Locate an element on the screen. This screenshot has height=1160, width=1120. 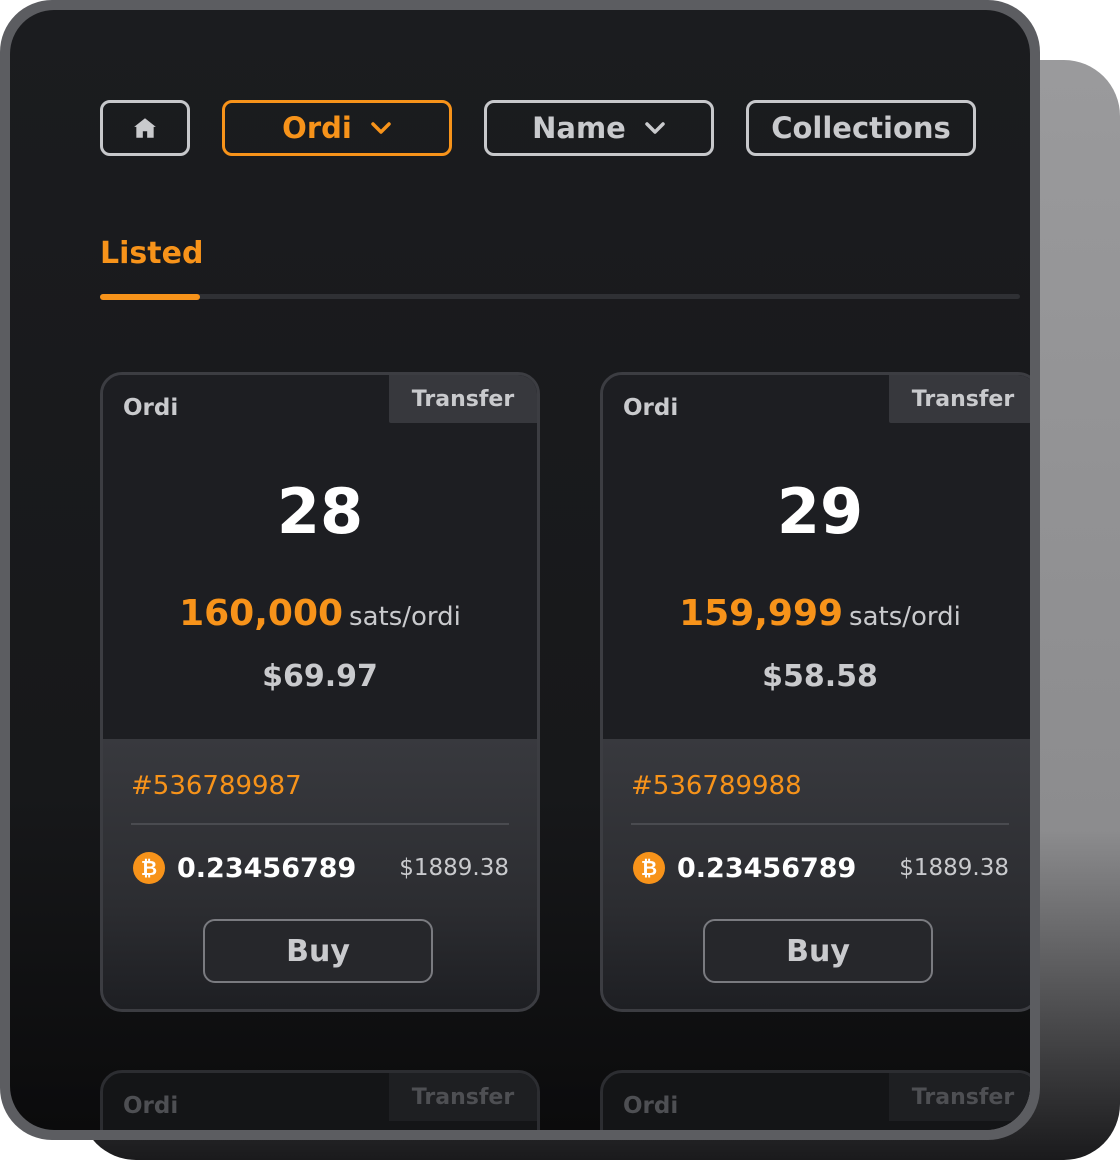
collections-button: Collections is located at coordinates (861, 128).